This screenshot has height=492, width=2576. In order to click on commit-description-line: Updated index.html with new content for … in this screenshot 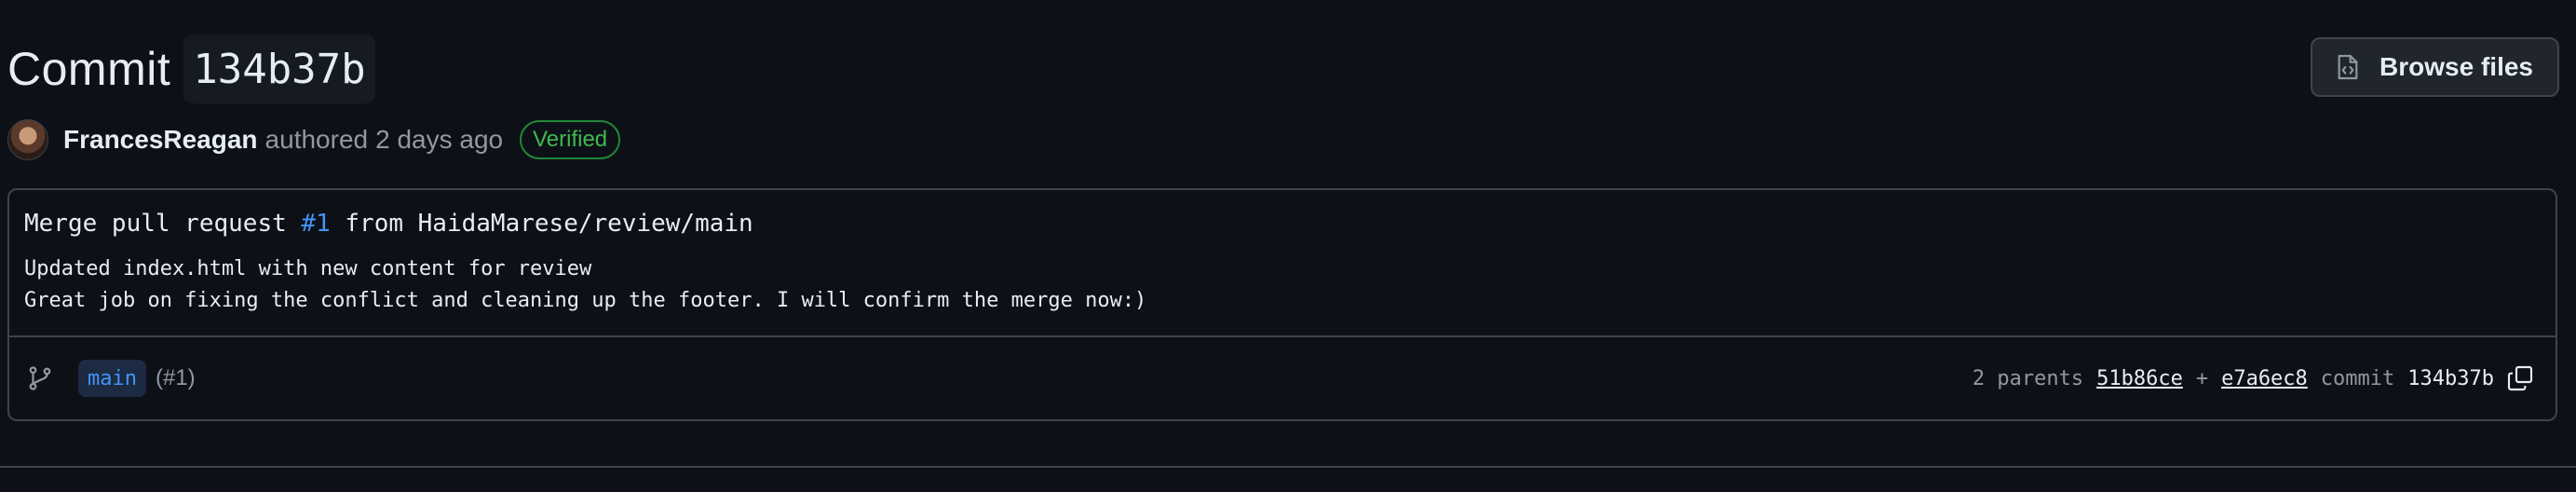, I will do `click(308, 268)`.